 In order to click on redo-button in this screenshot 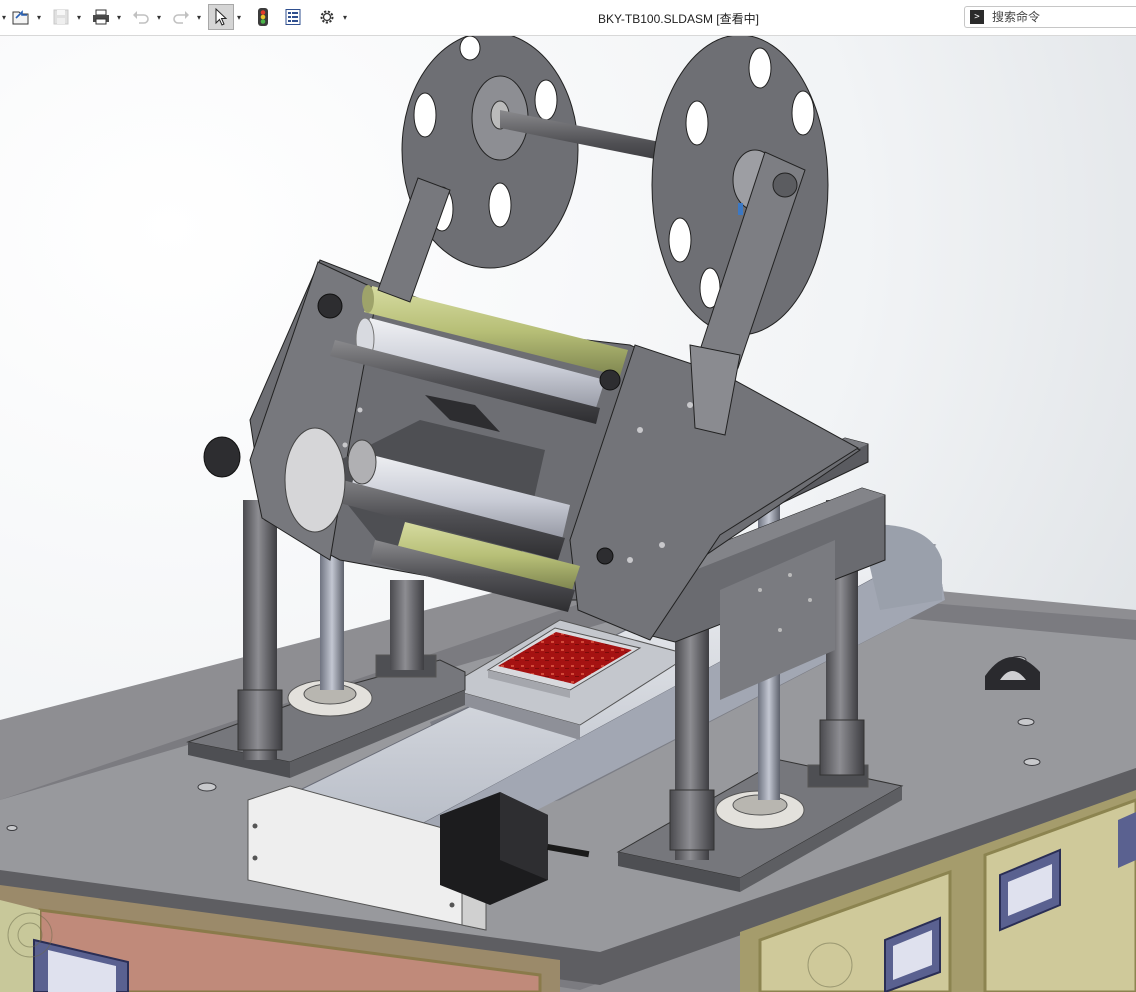, I will do `click(181, 17)`.